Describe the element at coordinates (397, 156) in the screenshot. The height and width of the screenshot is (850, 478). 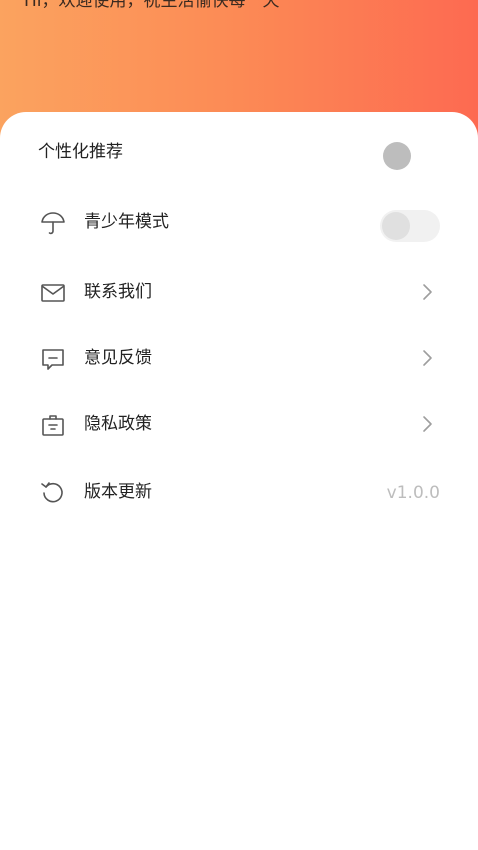
I see `personalized-recommendation-toggle` at that location.